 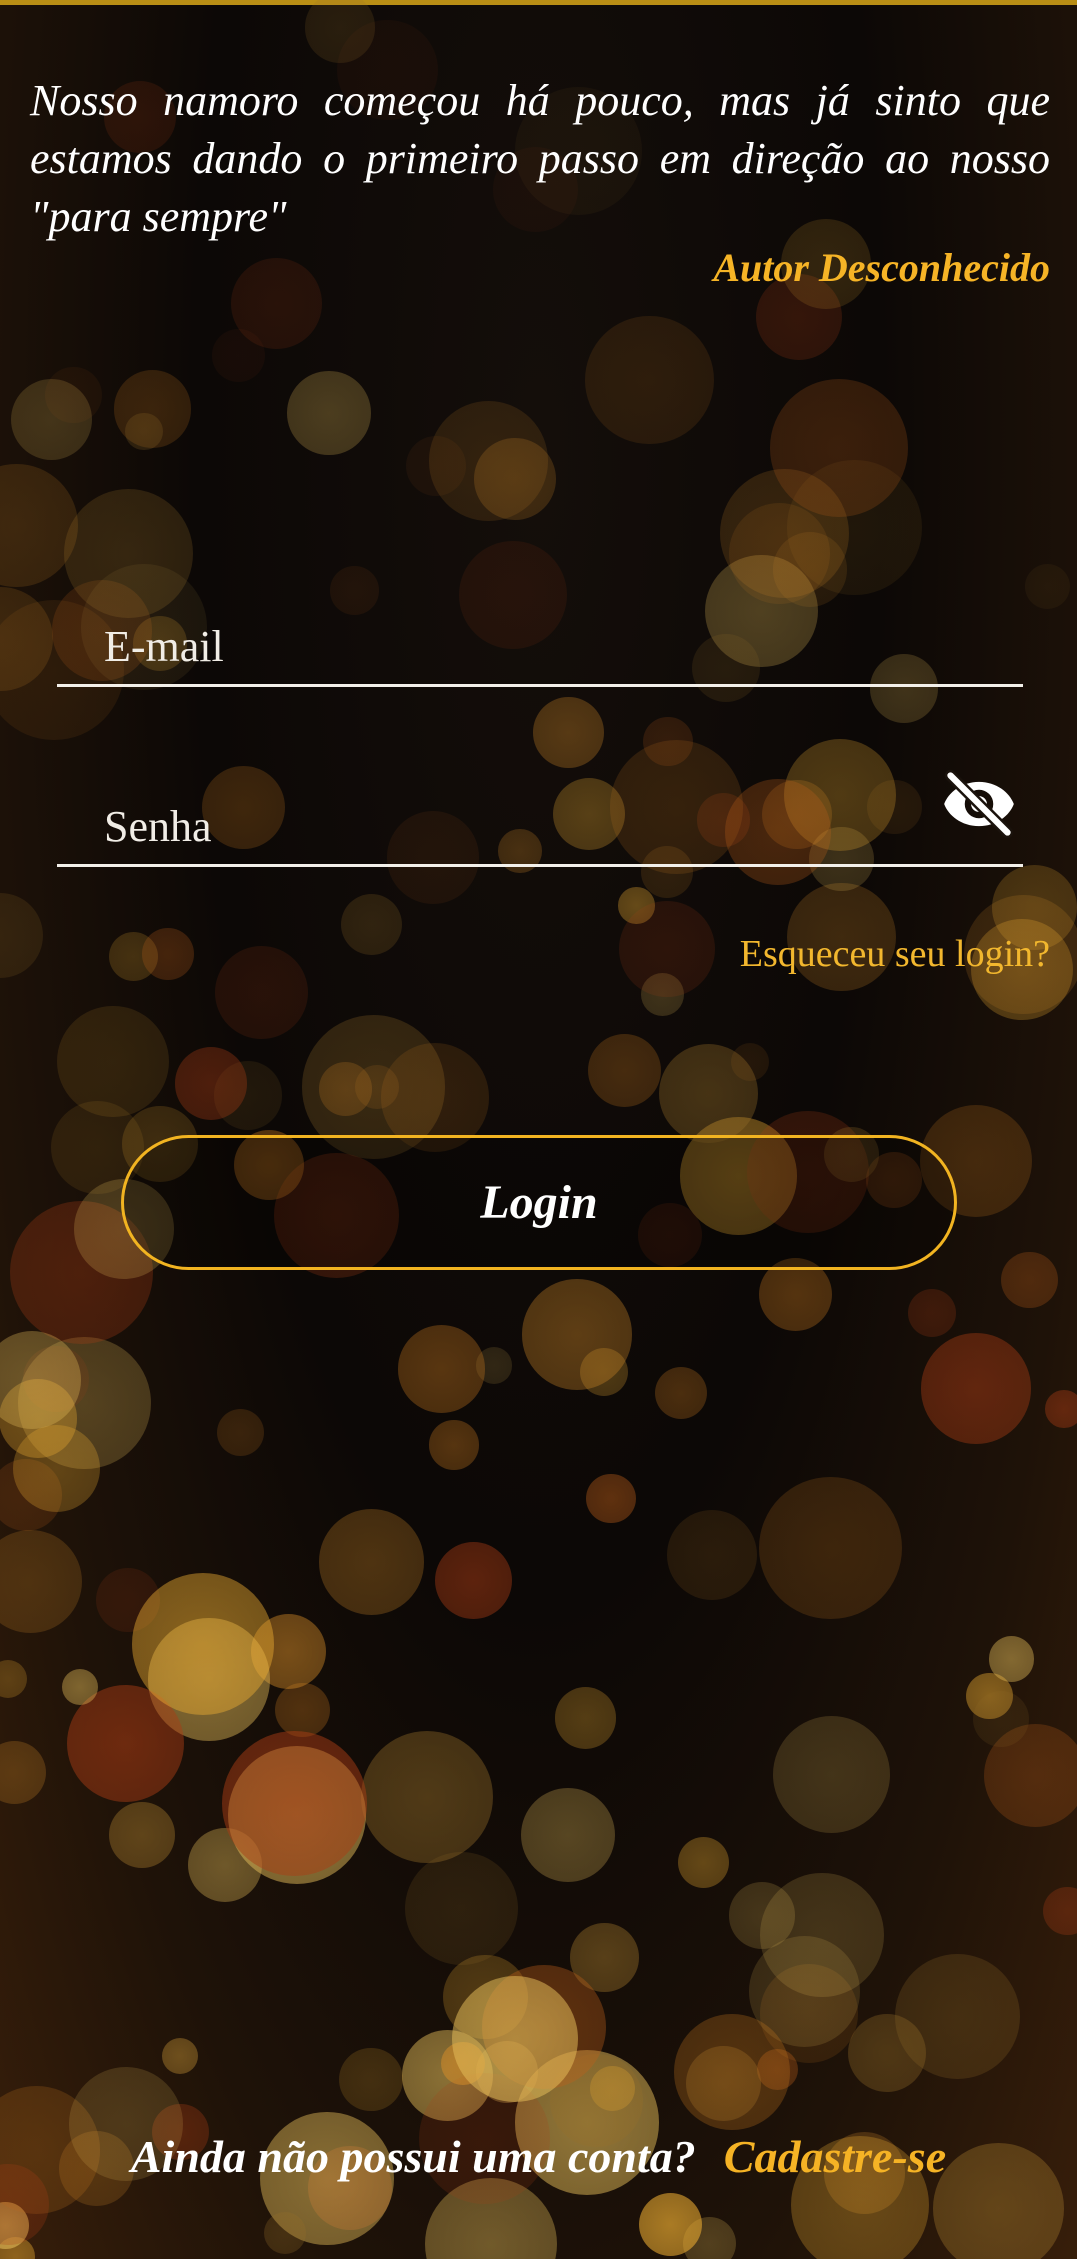 What do you see at coordinates (514, 646) in the screenshot?
I see `email-input` at bounding box center [514, 646].